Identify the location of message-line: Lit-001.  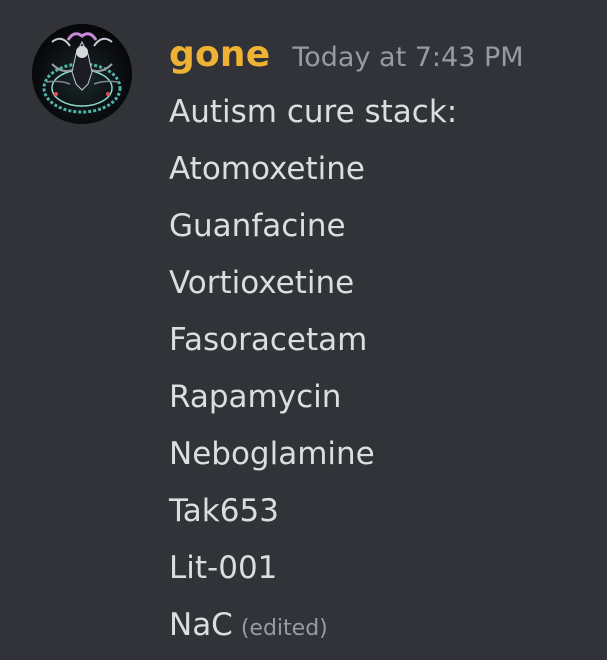
(223, 568).